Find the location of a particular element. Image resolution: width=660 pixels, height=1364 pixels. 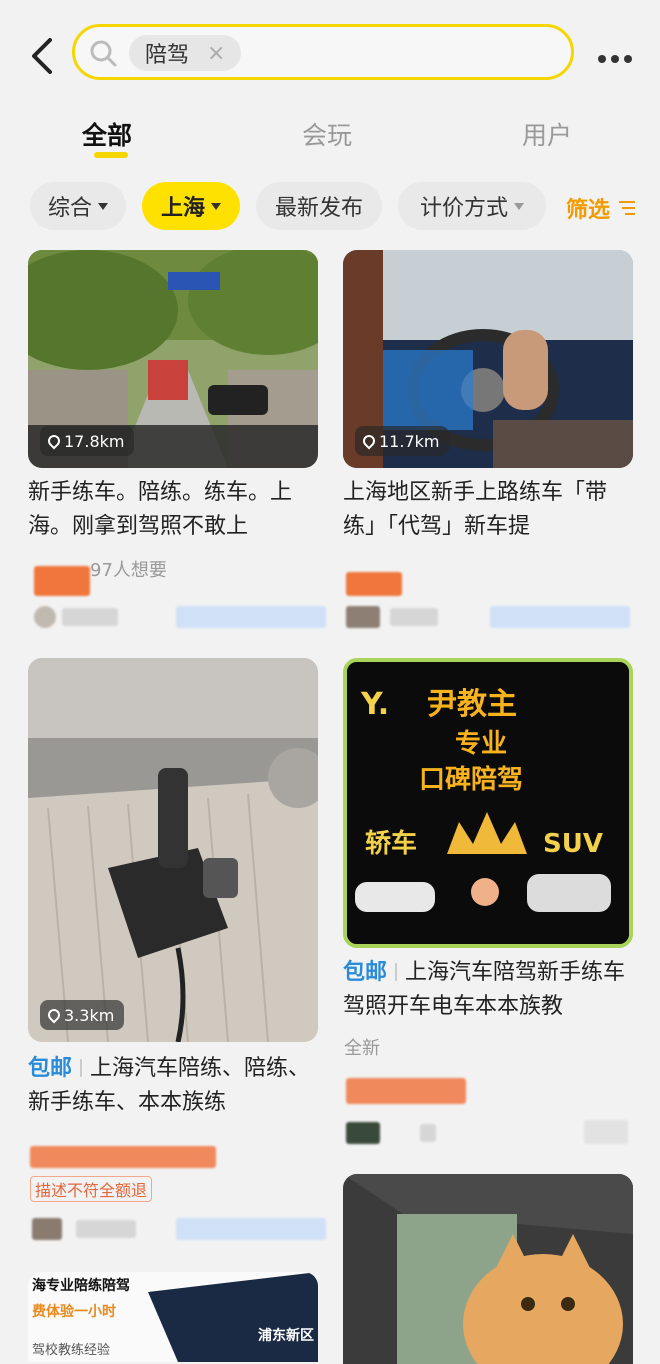

latest-label: 最新发布 is located at coordinates (318, 208).